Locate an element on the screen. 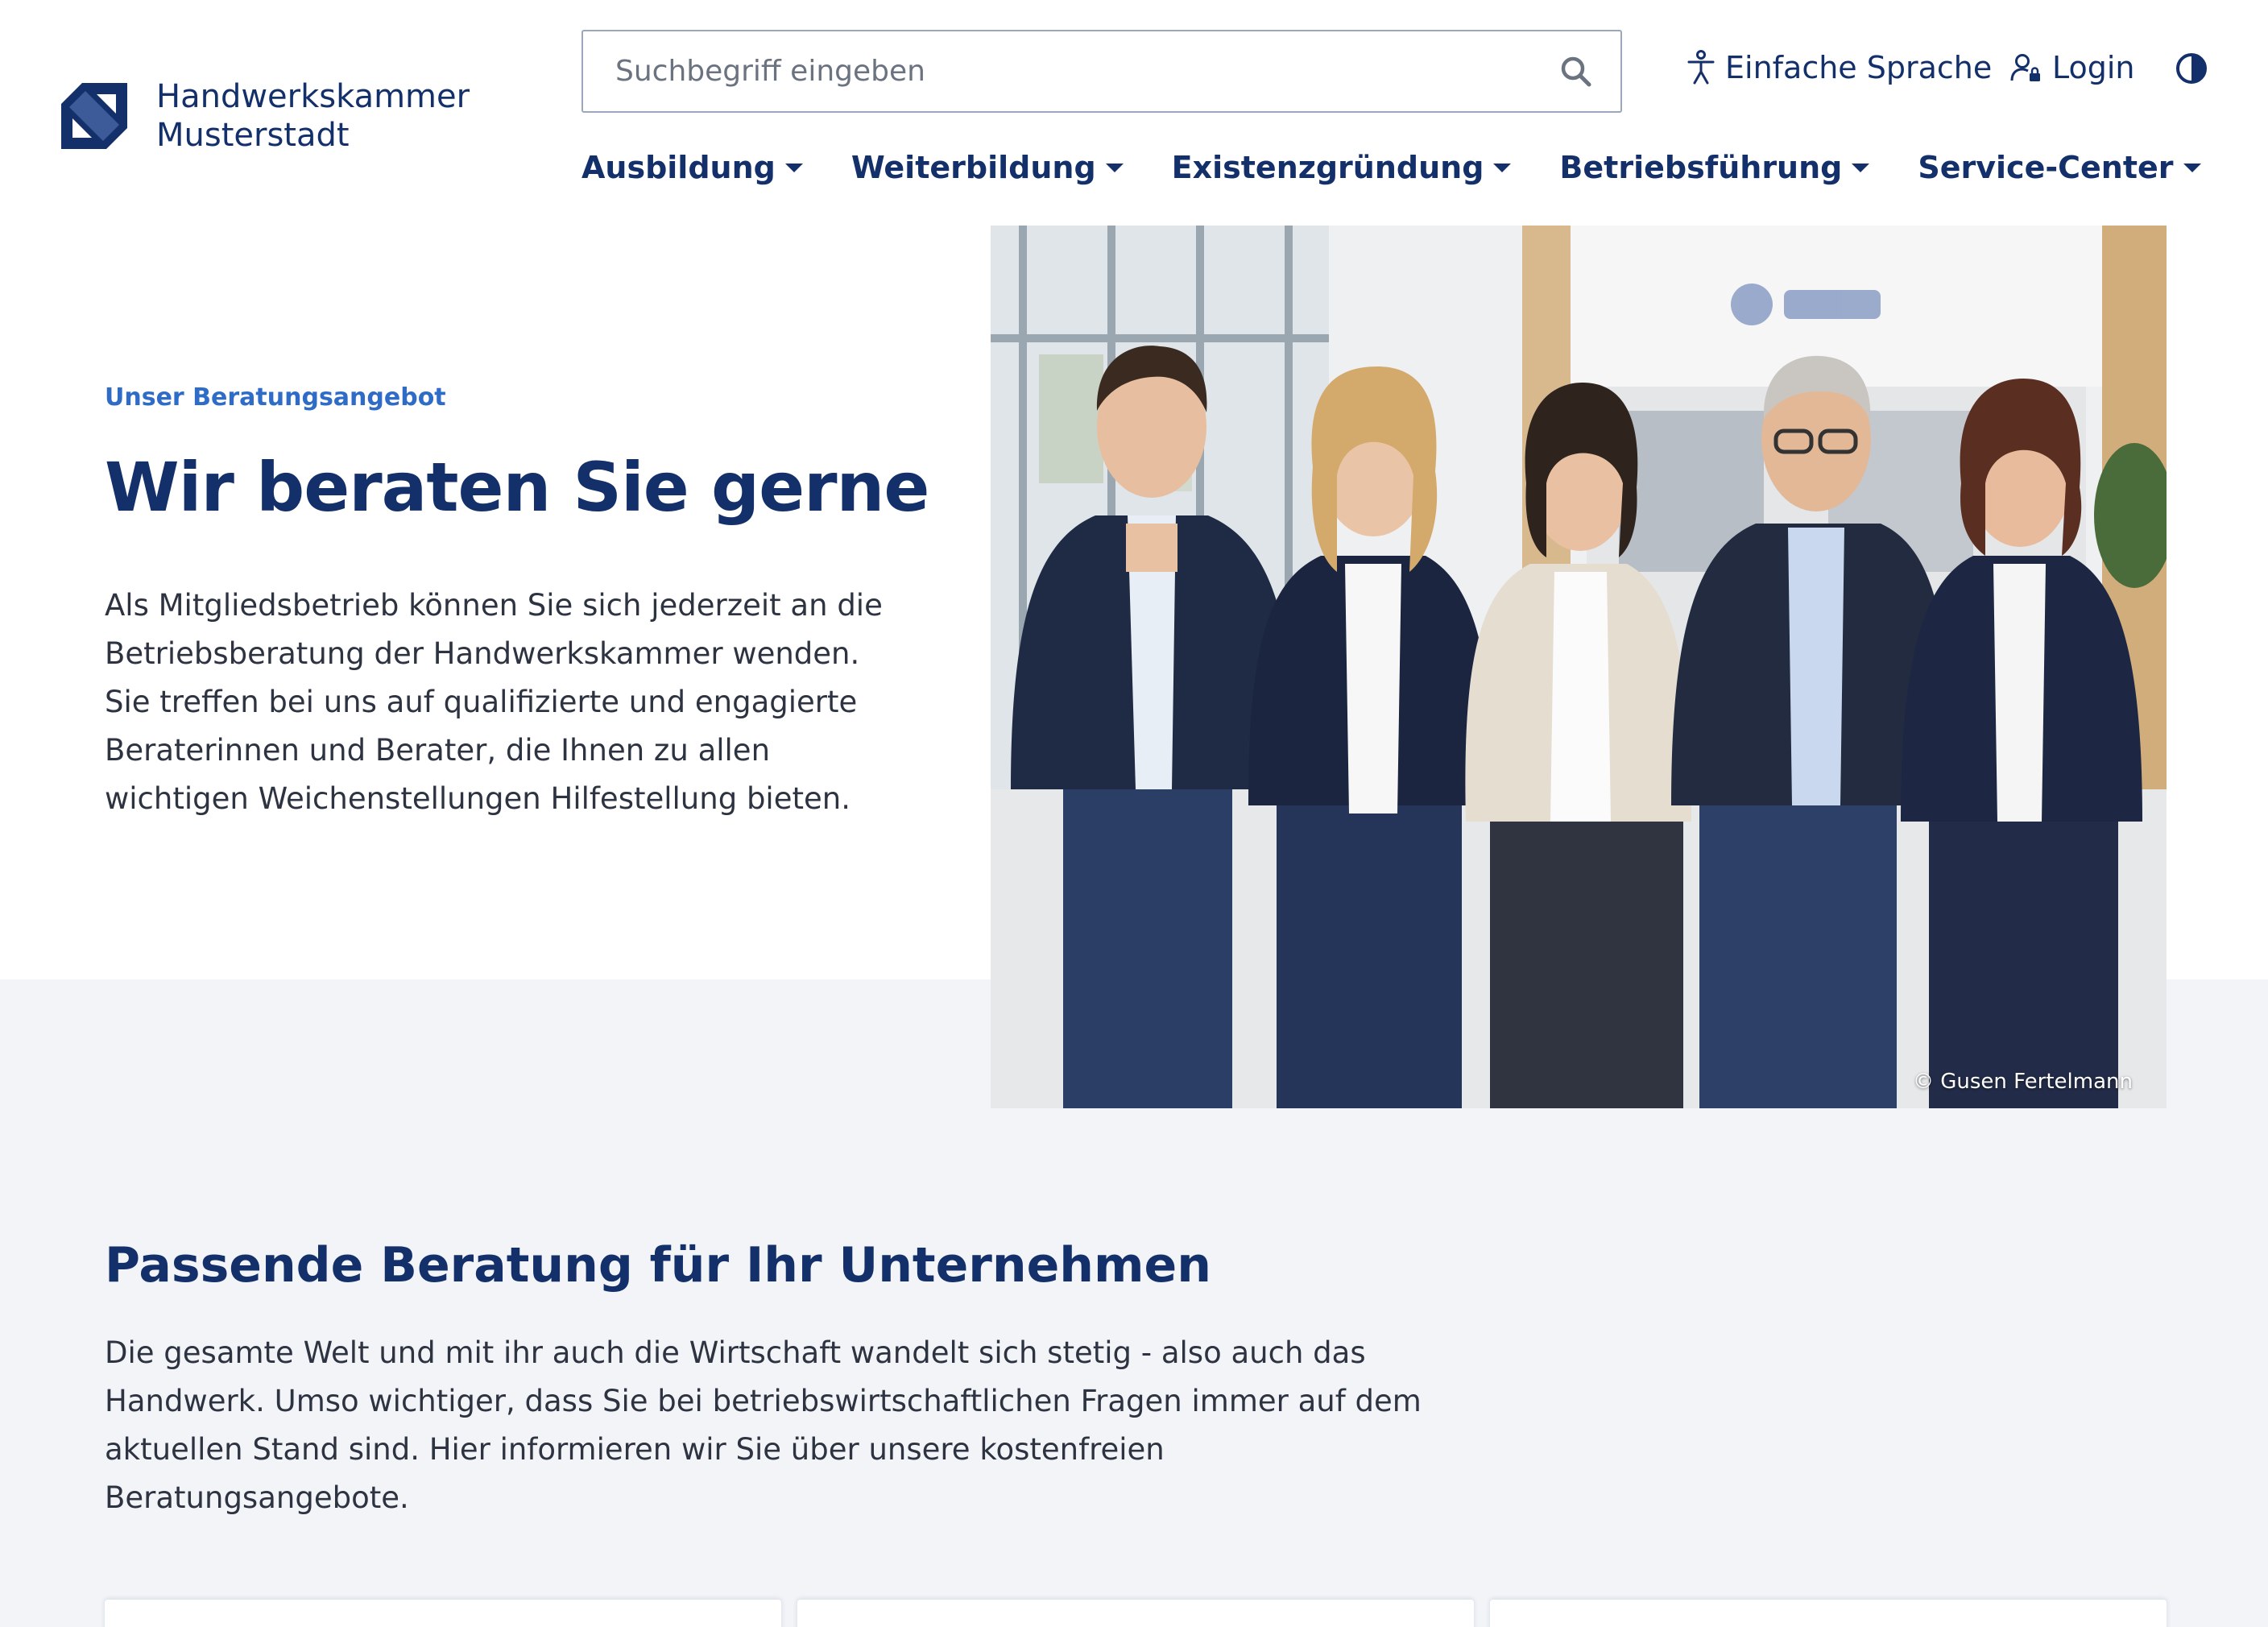  nav-item-existenzgruendung: Existenzgründung is located at coordinates (1342, 167).